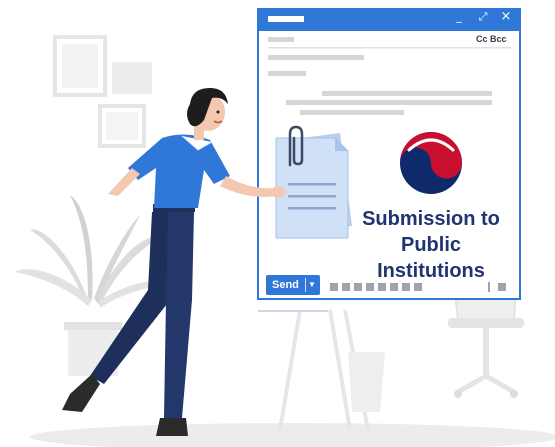  What do you see at coordinates (285, 285) in the screenshot?
I see `send-button-label: Send` at bounding box center [285, 285].